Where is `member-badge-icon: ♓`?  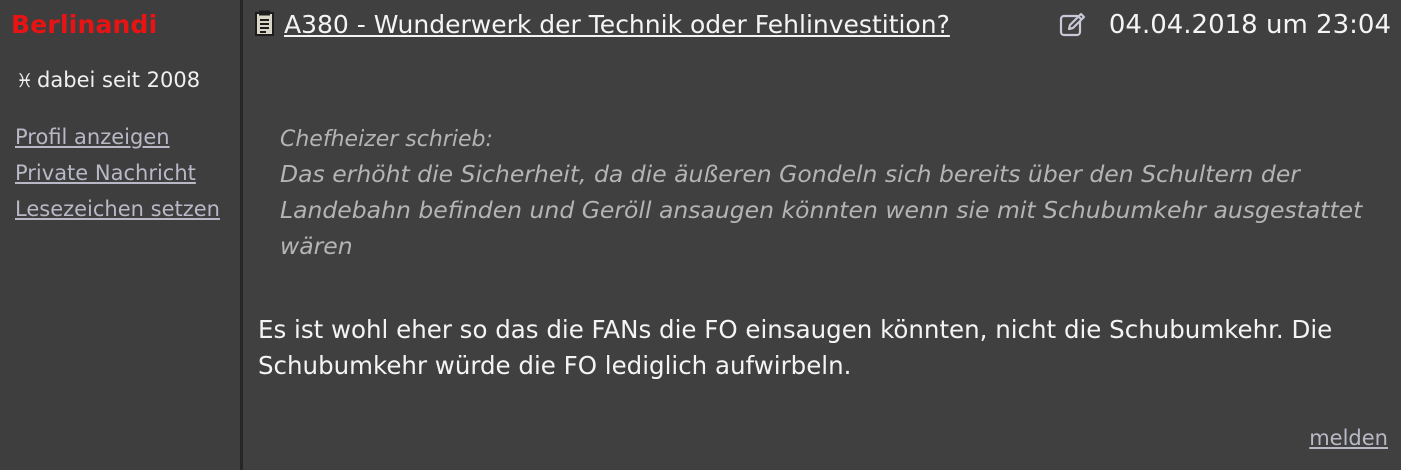
member-badge-icon: ♓ is located at coordinates (25, 81).